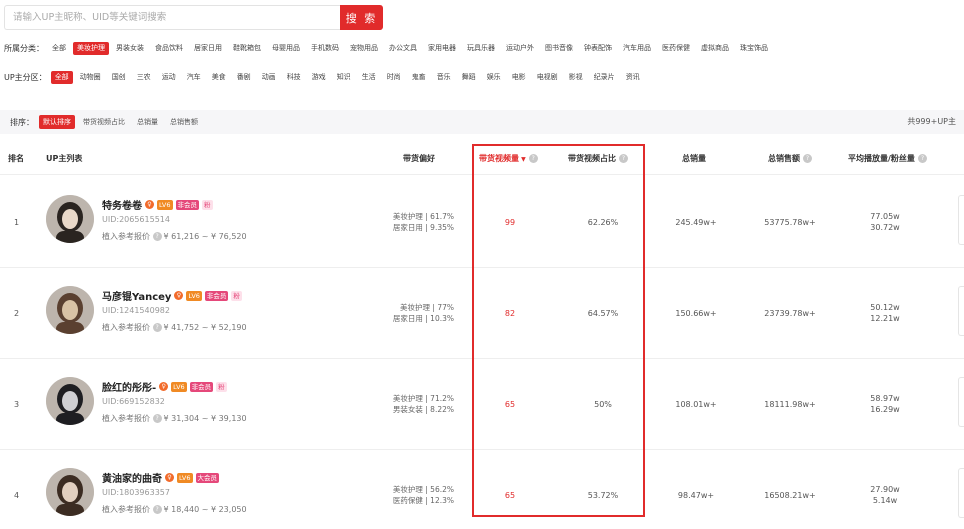  I want to click on preference-1: 美妆护理 | 77%, so click(427, 307).